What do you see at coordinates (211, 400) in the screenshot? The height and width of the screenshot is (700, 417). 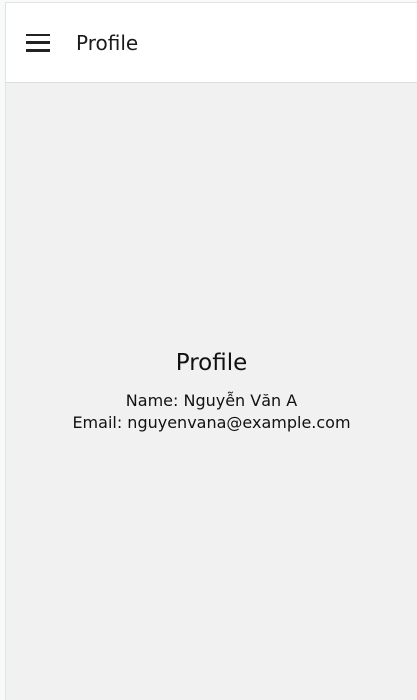 I see `profile-name: Name: Nguyễn Văn A` at bounding box center [211, 400].